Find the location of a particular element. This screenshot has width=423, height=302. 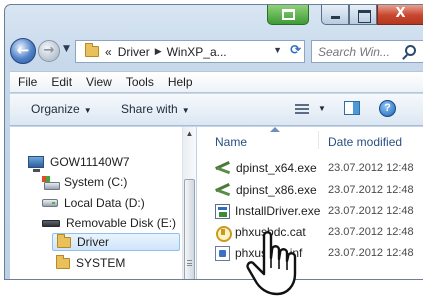

scroll-up-icon: ▲ is located at coordinates (189, 133).